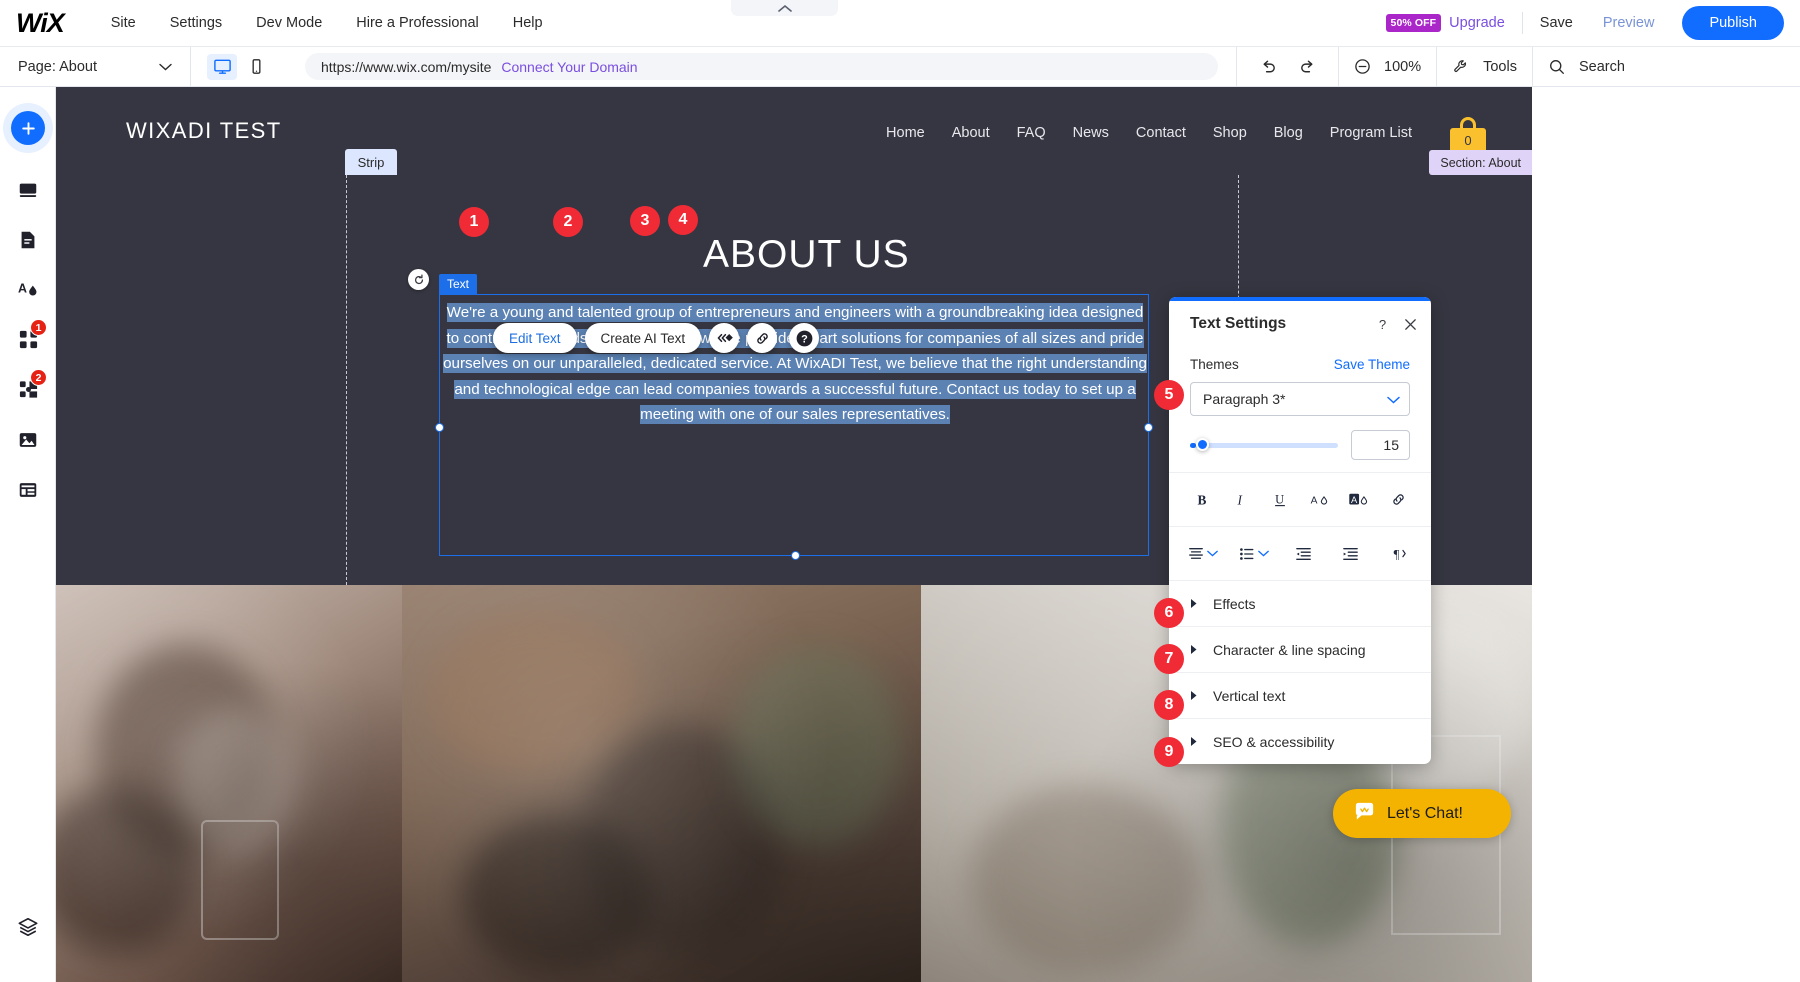 The image size is (1800, 982). What do you see at coordinates (1169, 395) in the screenshot?
I see `annotation-marker-5: 5` at bounding box center [1169, 395].